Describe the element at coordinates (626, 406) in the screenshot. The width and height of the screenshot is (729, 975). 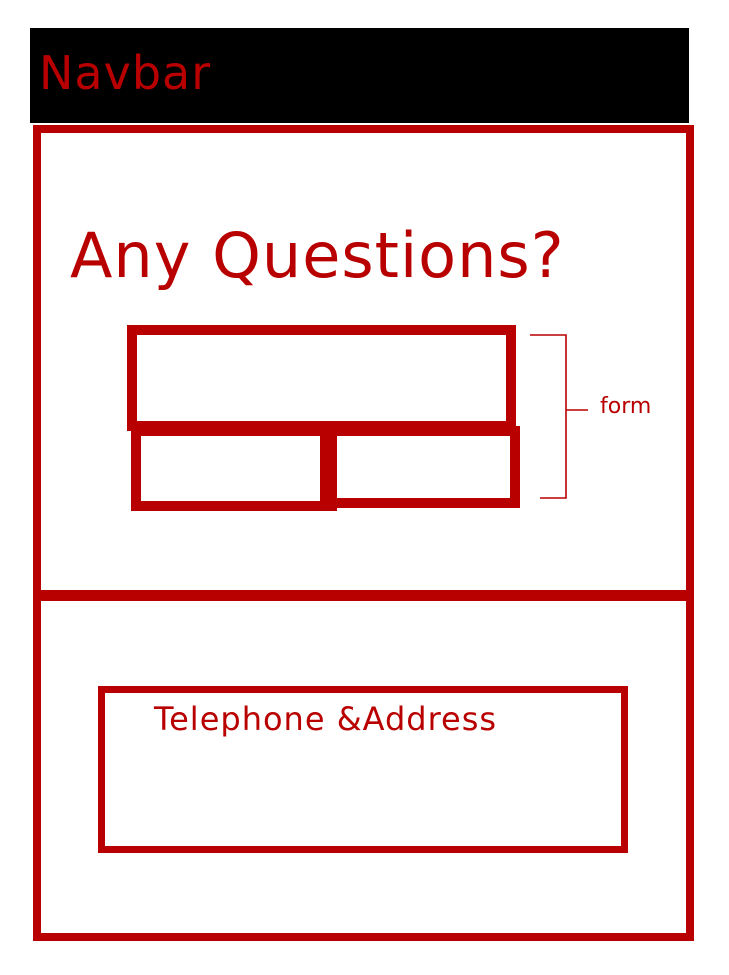
I see `form-annotation-label: form` at that location.